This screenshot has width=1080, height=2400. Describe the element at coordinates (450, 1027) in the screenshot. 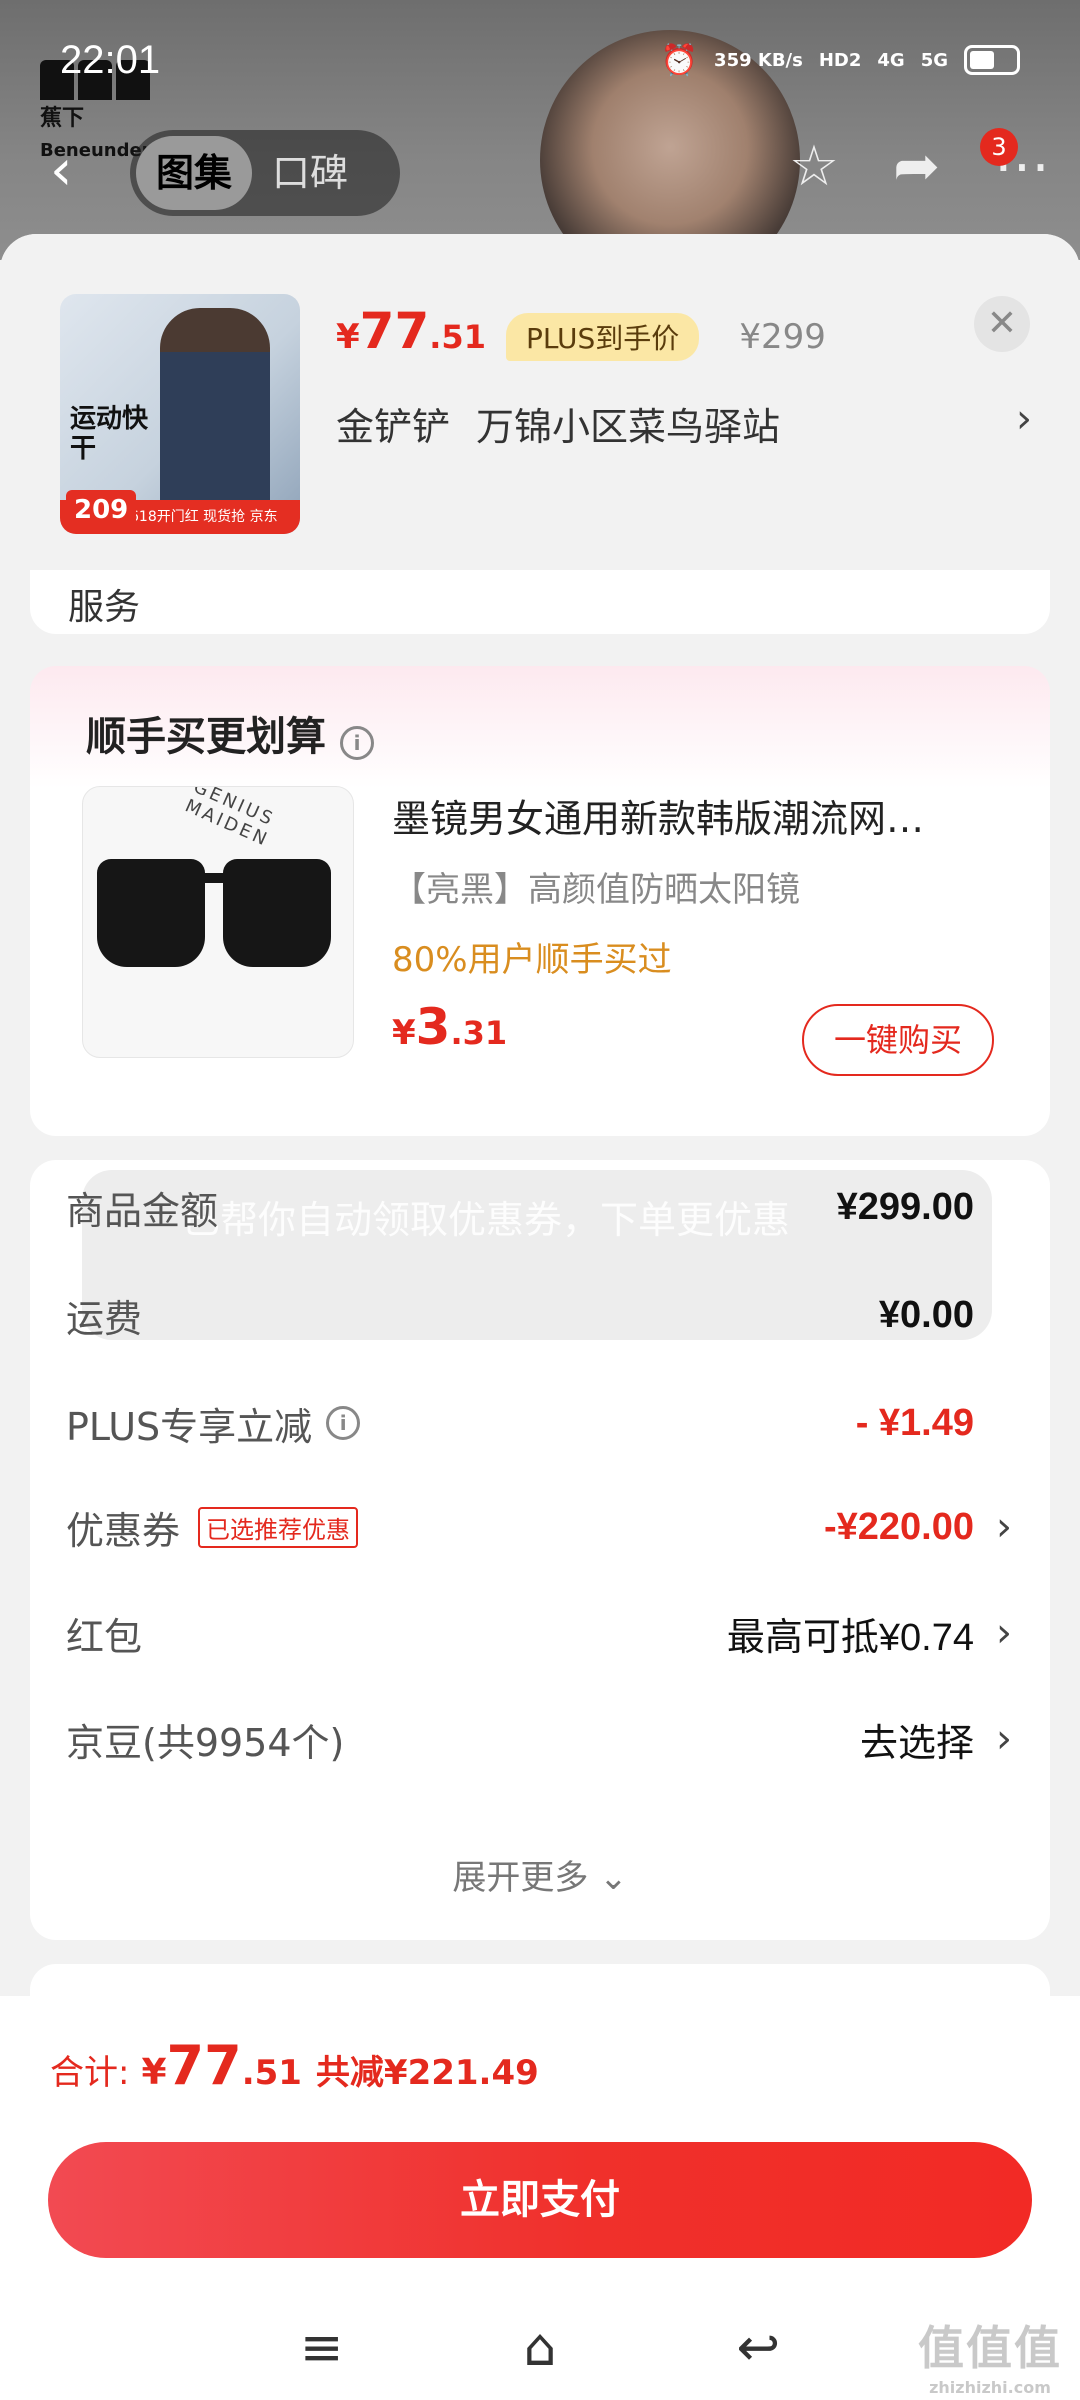

I see `addon-price: ¥ 3 .31` at that location.